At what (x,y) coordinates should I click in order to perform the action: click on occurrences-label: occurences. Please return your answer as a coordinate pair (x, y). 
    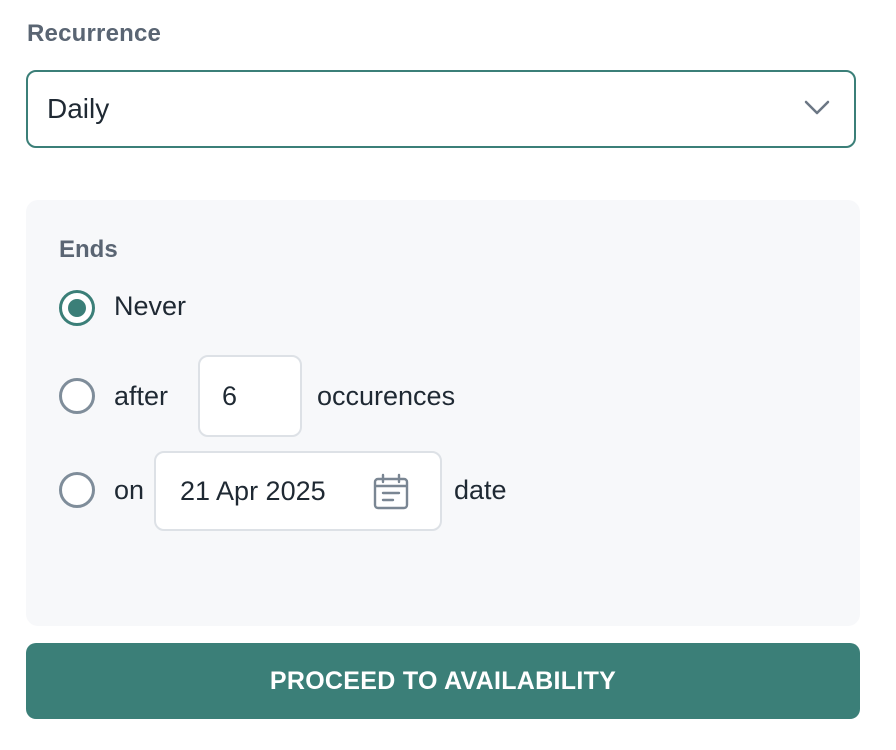
    Looking at the image, I should click on (386, 396).